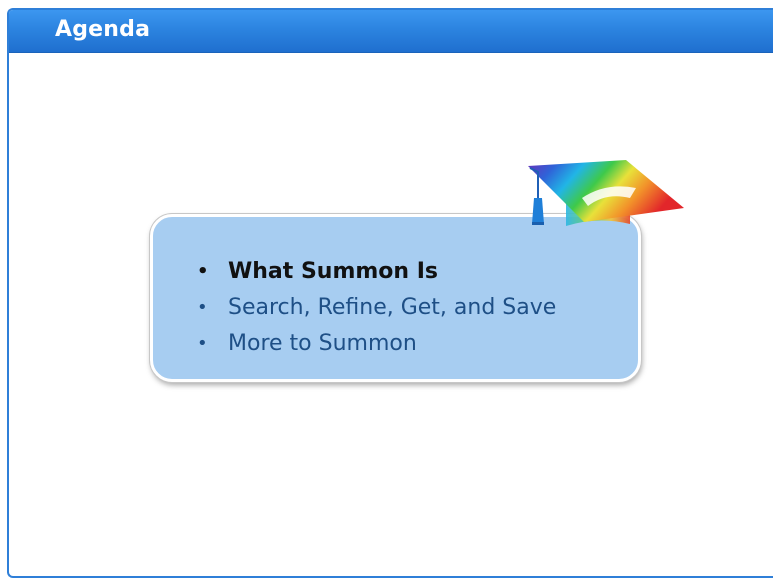 This screenshot has width=773, height=584. I want to click on agenda-item-what-summon-is: • What Summon Is, so click(374, 272).